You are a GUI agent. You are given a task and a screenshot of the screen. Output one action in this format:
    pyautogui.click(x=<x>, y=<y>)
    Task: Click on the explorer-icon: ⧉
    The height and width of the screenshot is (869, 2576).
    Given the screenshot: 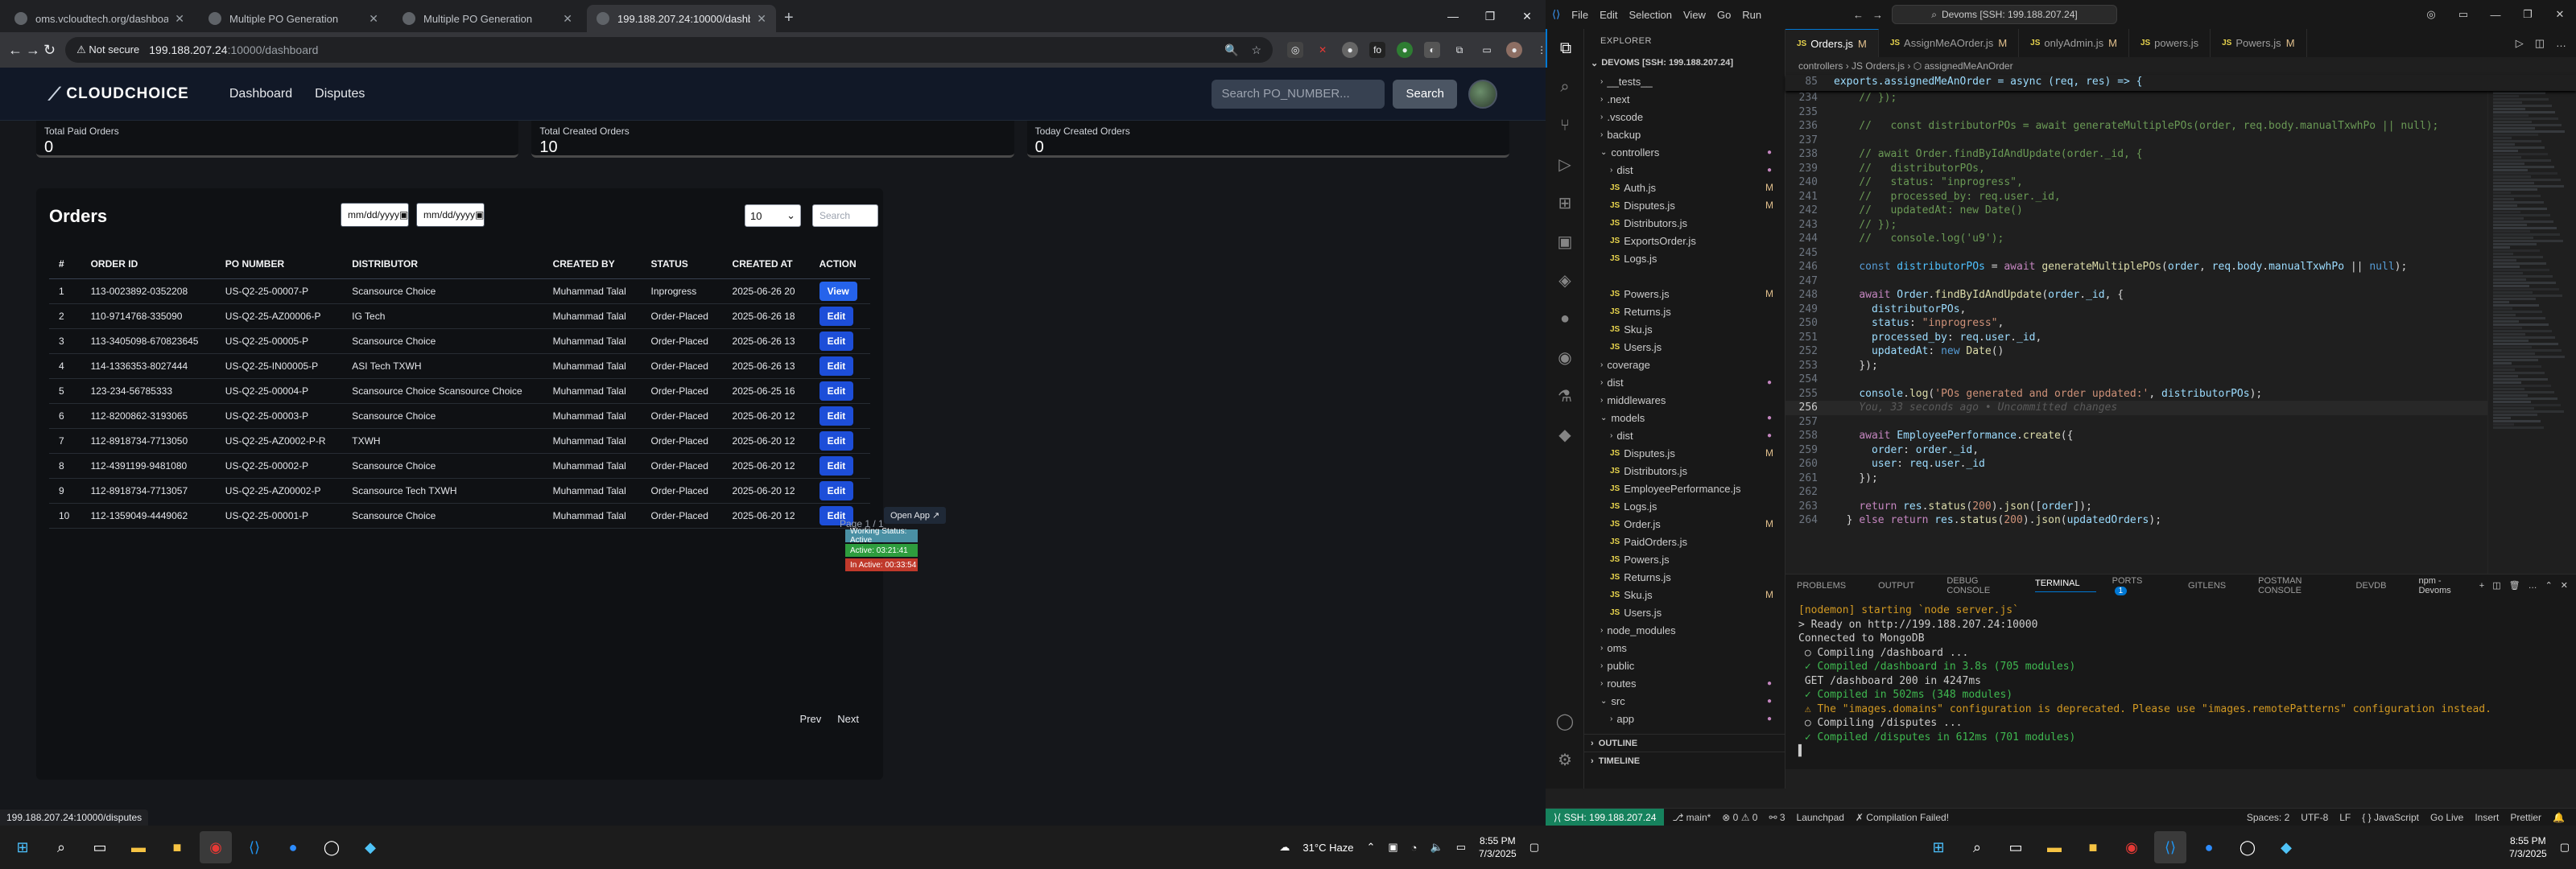 What is the action you would take?
    pyautogui.click(x=1565, y=48)
    